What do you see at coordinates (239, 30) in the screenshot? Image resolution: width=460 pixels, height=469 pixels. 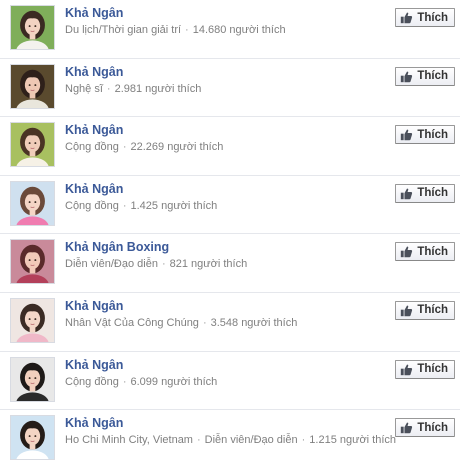 I see `page-like-count: 14.680 người thích` at bounding box center [239, 30].